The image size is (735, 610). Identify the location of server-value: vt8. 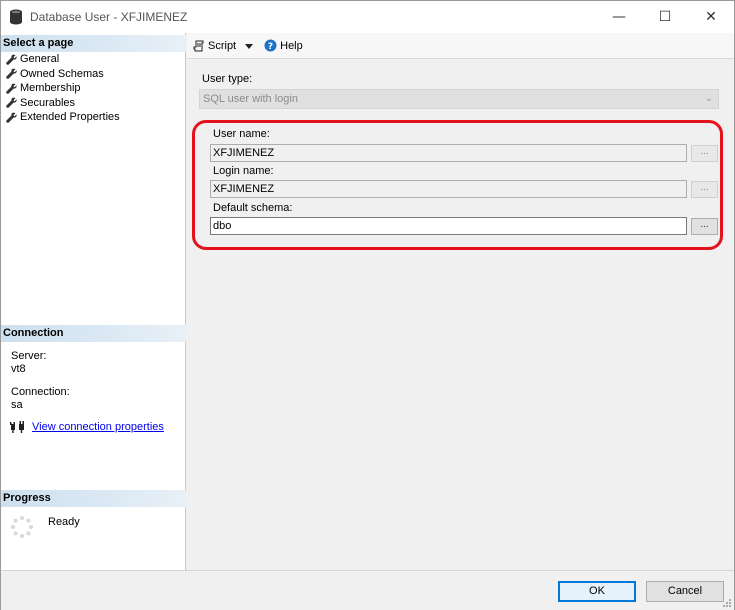
(18, 369).